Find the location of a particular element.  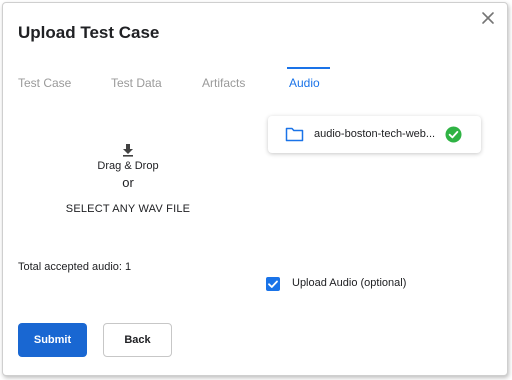

tab-test-data: Test Data is located at coordinates (136, 83).